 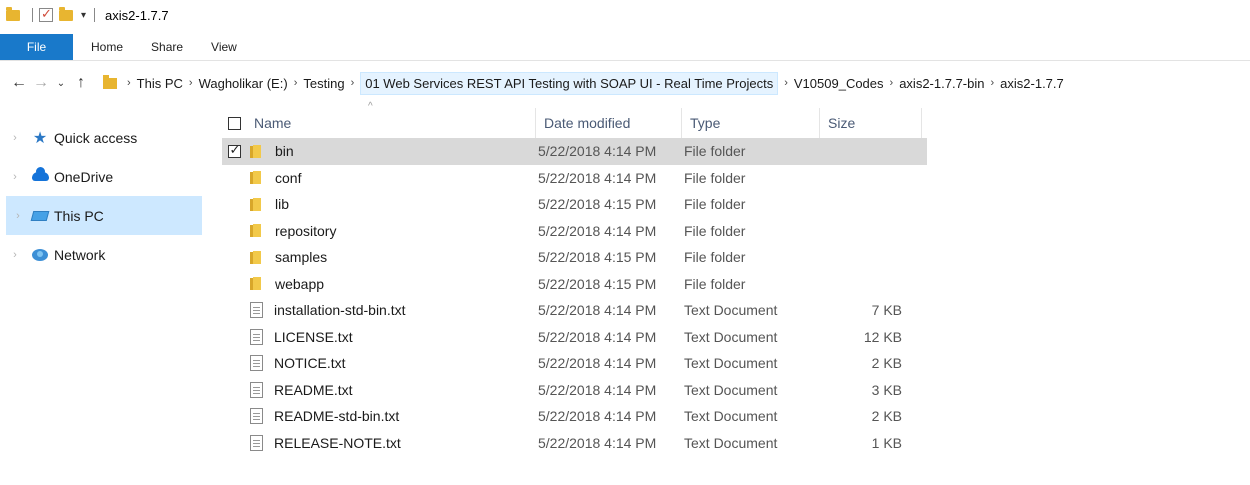 I want to click on tab-home: Home, so click(x=107, y=47).